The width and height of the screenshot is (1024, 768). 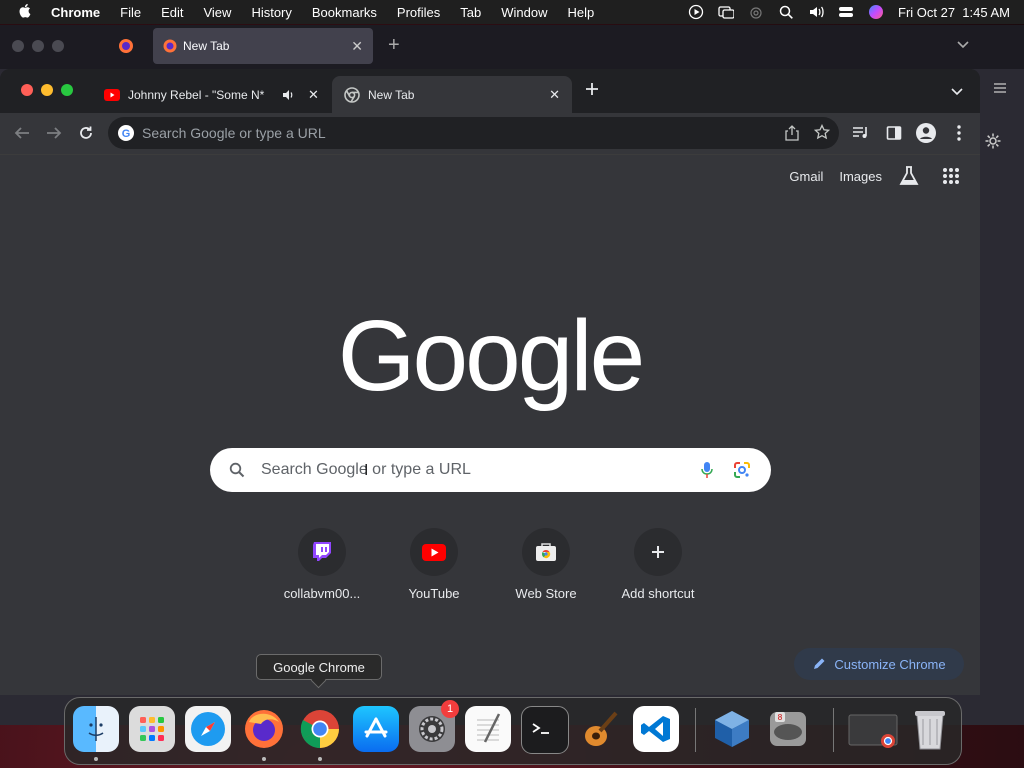 I want to click on star-icon, so click(x=822, y=133).